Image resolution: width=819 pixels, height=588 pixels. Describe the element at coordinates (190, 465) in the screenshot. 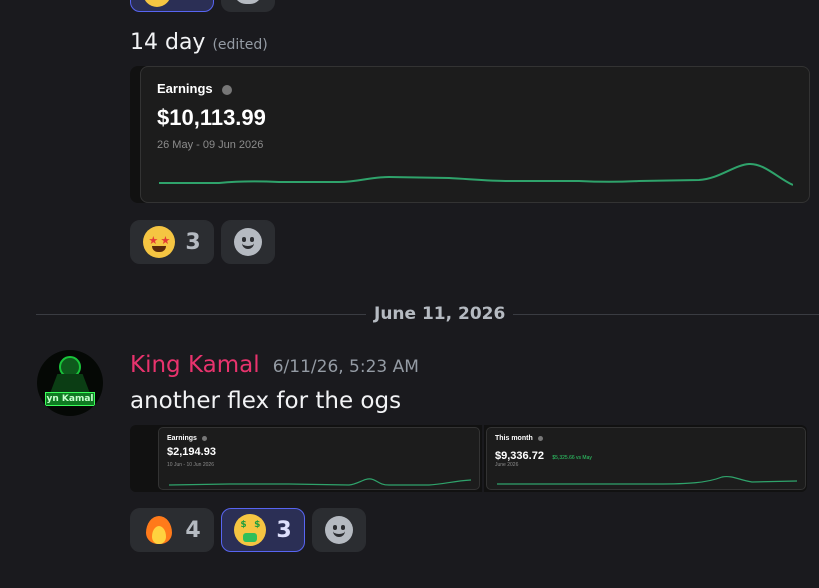

I see `card-date-range: 10 Jun - 10 Jun 2026` at that location.